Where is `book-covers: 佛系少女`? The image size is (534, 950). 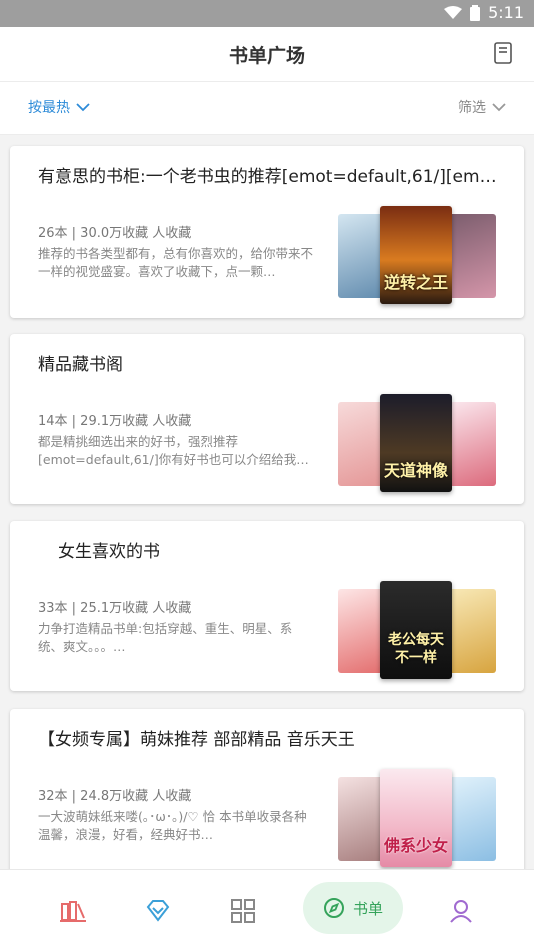 book-covers: 佛系少女 is located at coordinates (416, 819).